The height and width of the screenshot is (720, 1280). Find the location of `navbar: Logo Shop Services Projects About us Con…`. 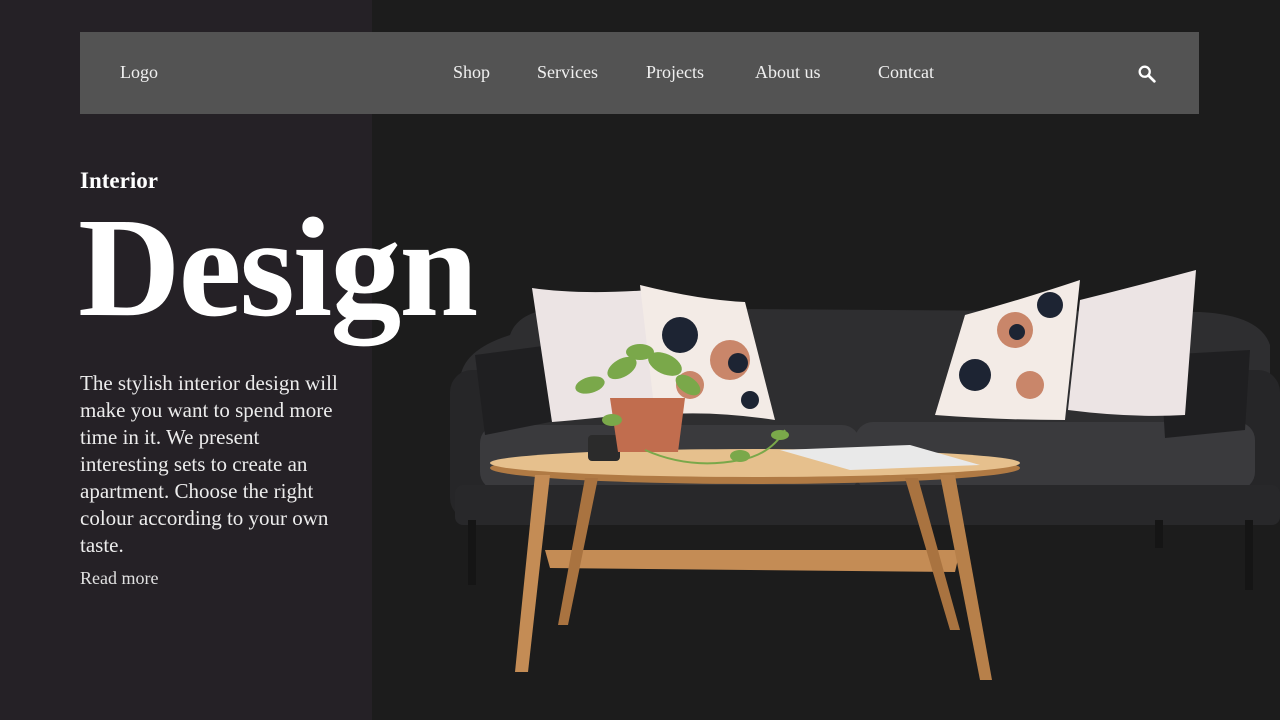

navbar: Logo Shop Services Projects About us Con… is located at coordinates (639, 73).